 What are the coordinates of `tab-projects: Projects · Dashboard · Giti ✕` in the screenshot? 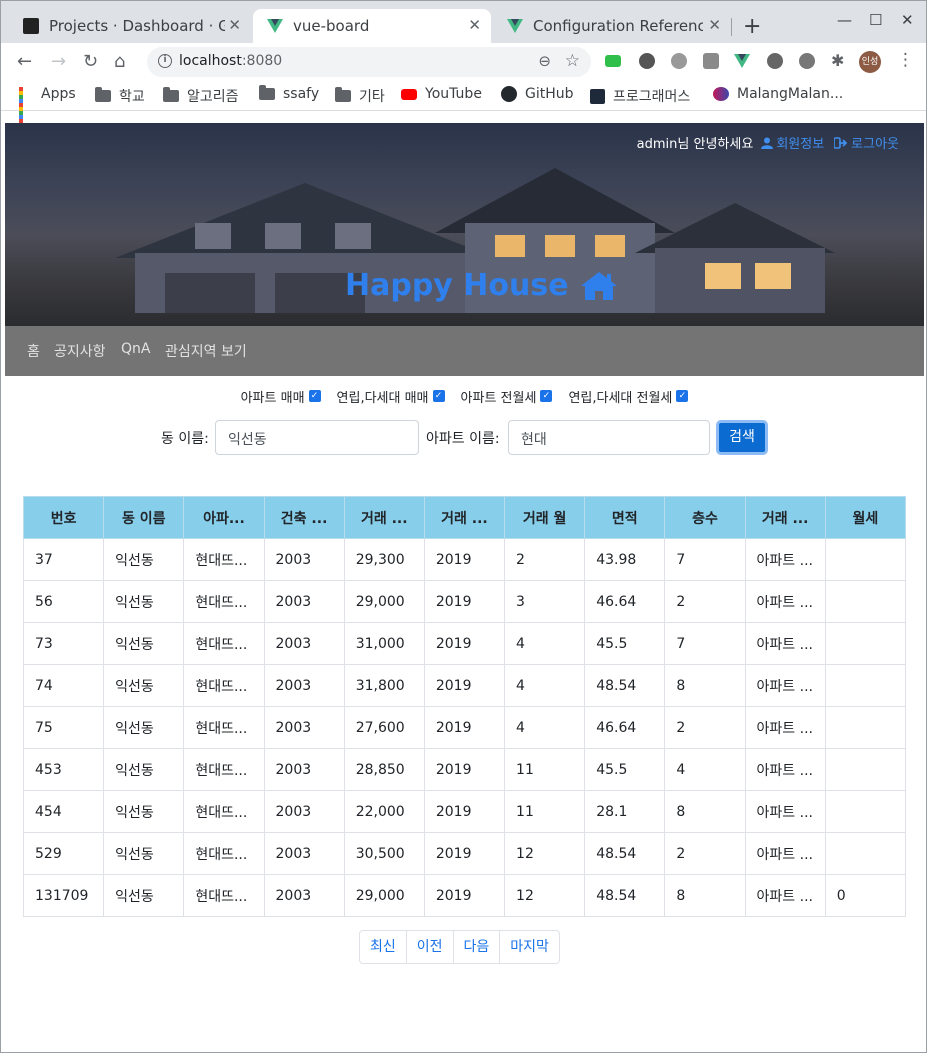 It's located at (130, 26).